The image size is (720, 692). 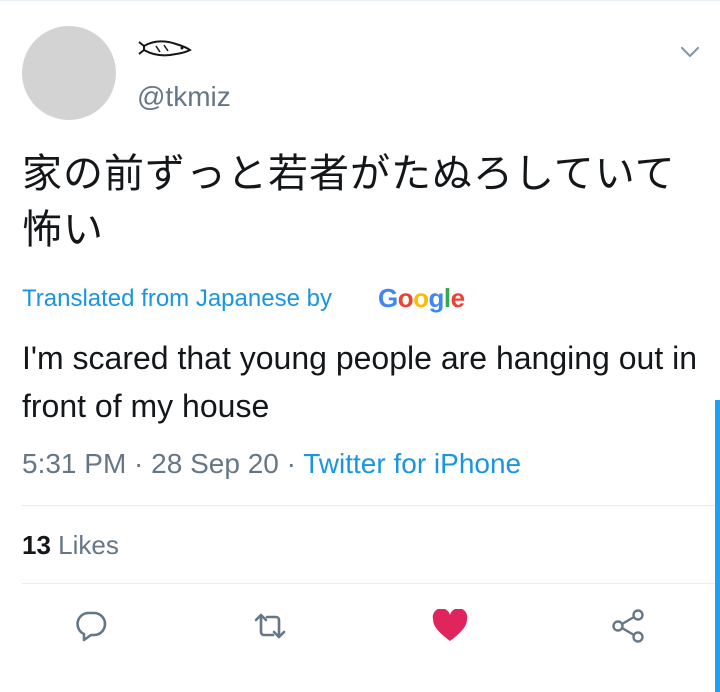 What do you see at coordinates (215, 463) in the screenshot?
I see `tweet-date: 28 Sep 20` at bounding box center [215, 463].